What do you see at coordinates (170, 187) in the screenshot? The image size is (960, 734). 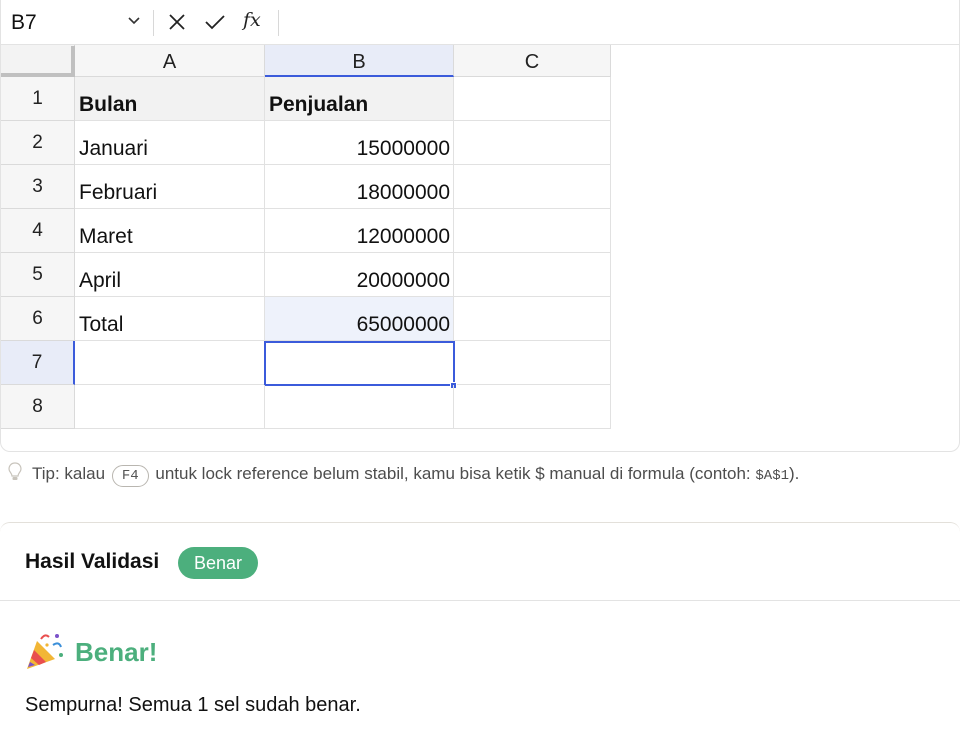 I see `cell-a3: Februari` at bounding box center [170, 187].